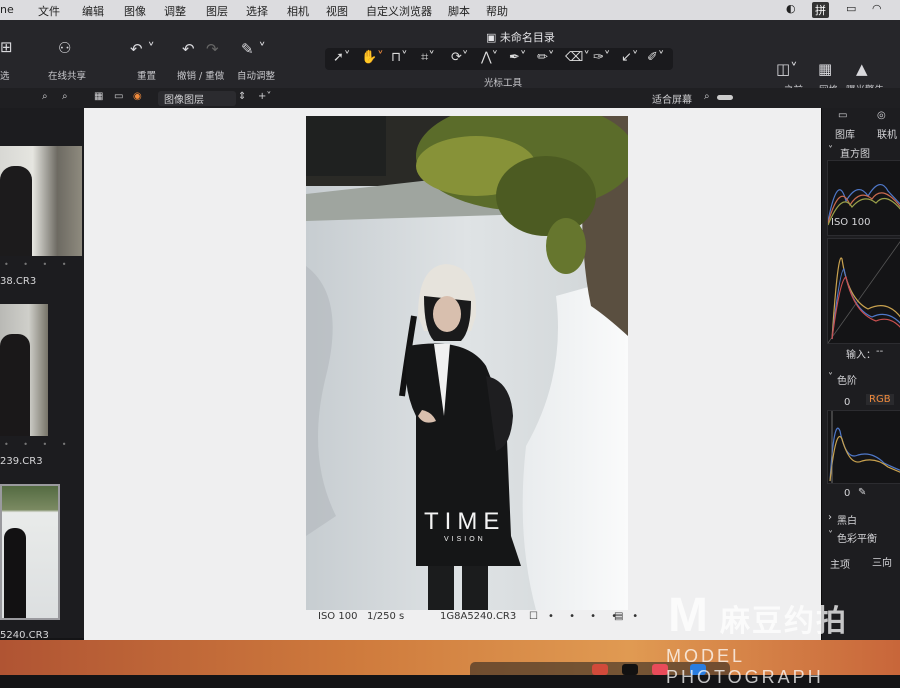 This screenshot has height=688, width=900. What do you see at coordinates (135, 11) in the screenshot?
I see `menu-image: 图像` at bounding box center [135, 11].